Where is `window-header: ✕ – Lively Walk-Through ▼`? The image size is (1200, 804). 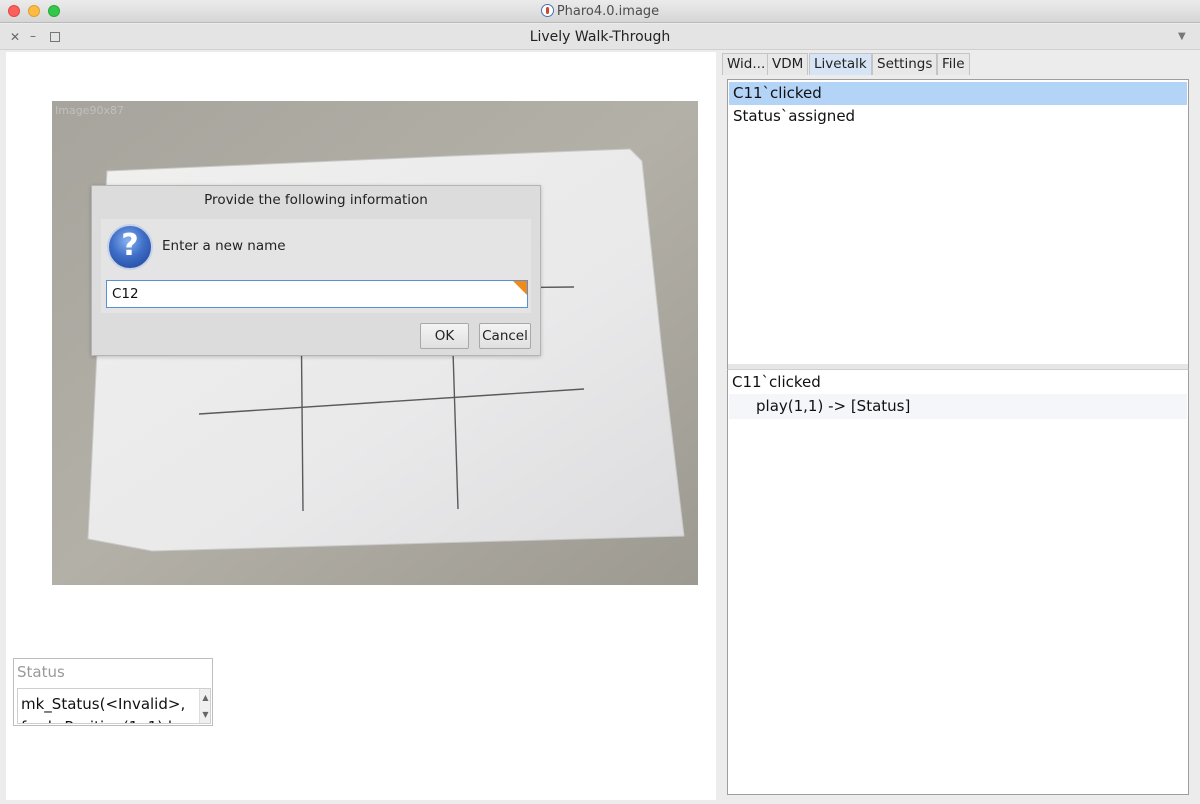 window-header: ✕ – Lively Walk-Through ▼ is located at coordinates (600, 37).